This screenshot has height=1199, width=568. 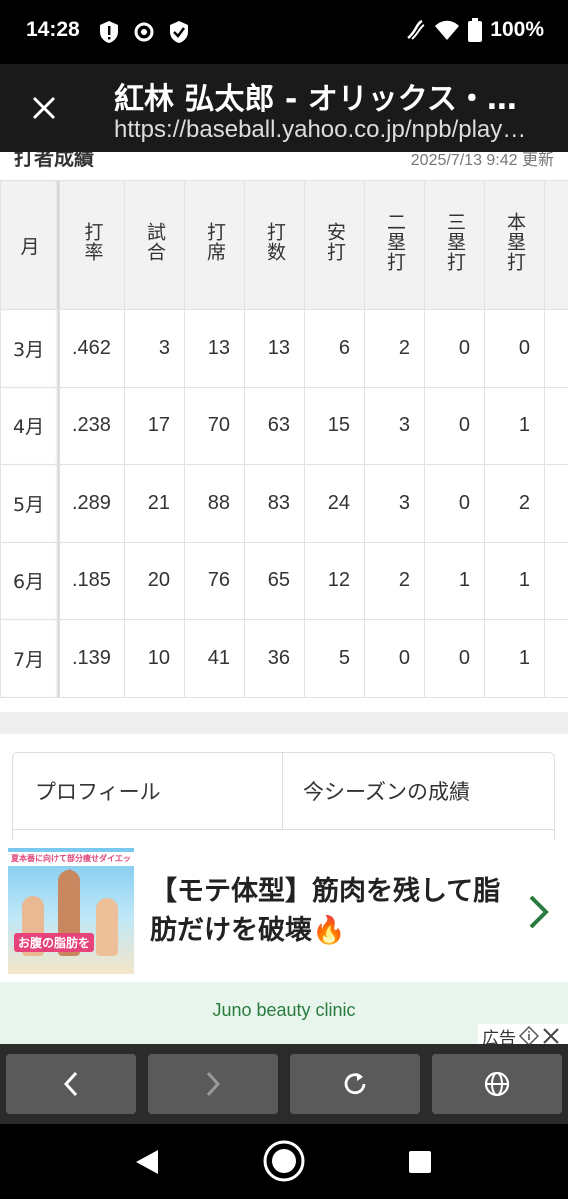 I want to click on cell-games: 21, so click(x=154, y=503).